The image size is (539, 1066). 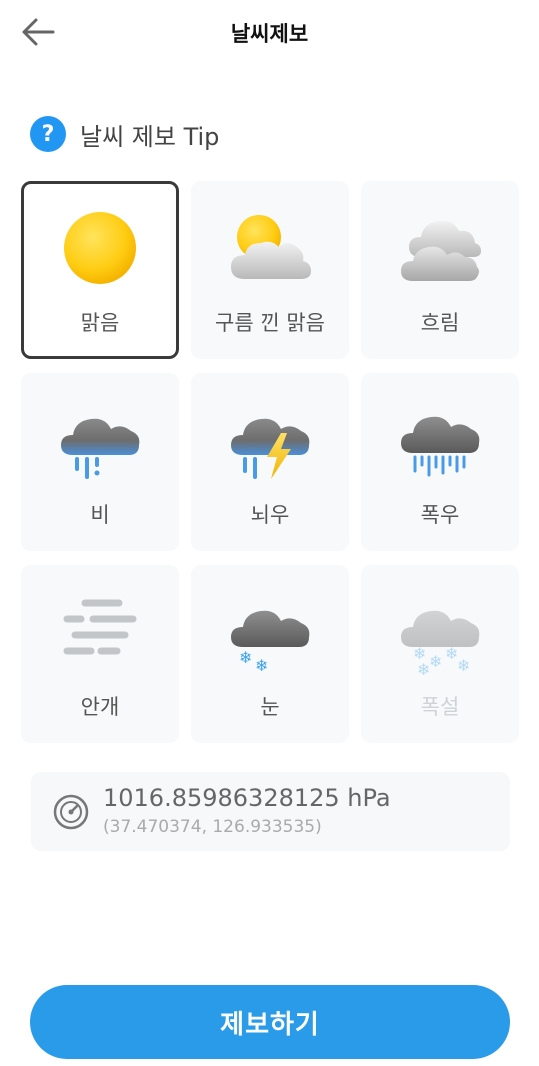 I want to click on partly-cloudy-icon, so click(x=270, y=248).